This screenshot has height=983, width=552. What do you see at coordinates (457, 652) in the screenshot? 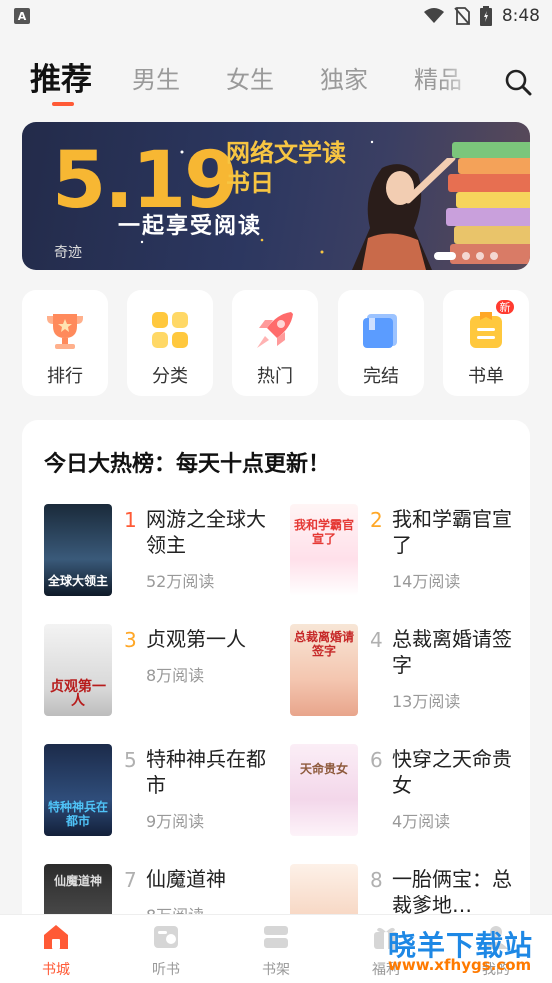
I see `book-title: 总裁离婚请签字` at bounding box center [457, 652].